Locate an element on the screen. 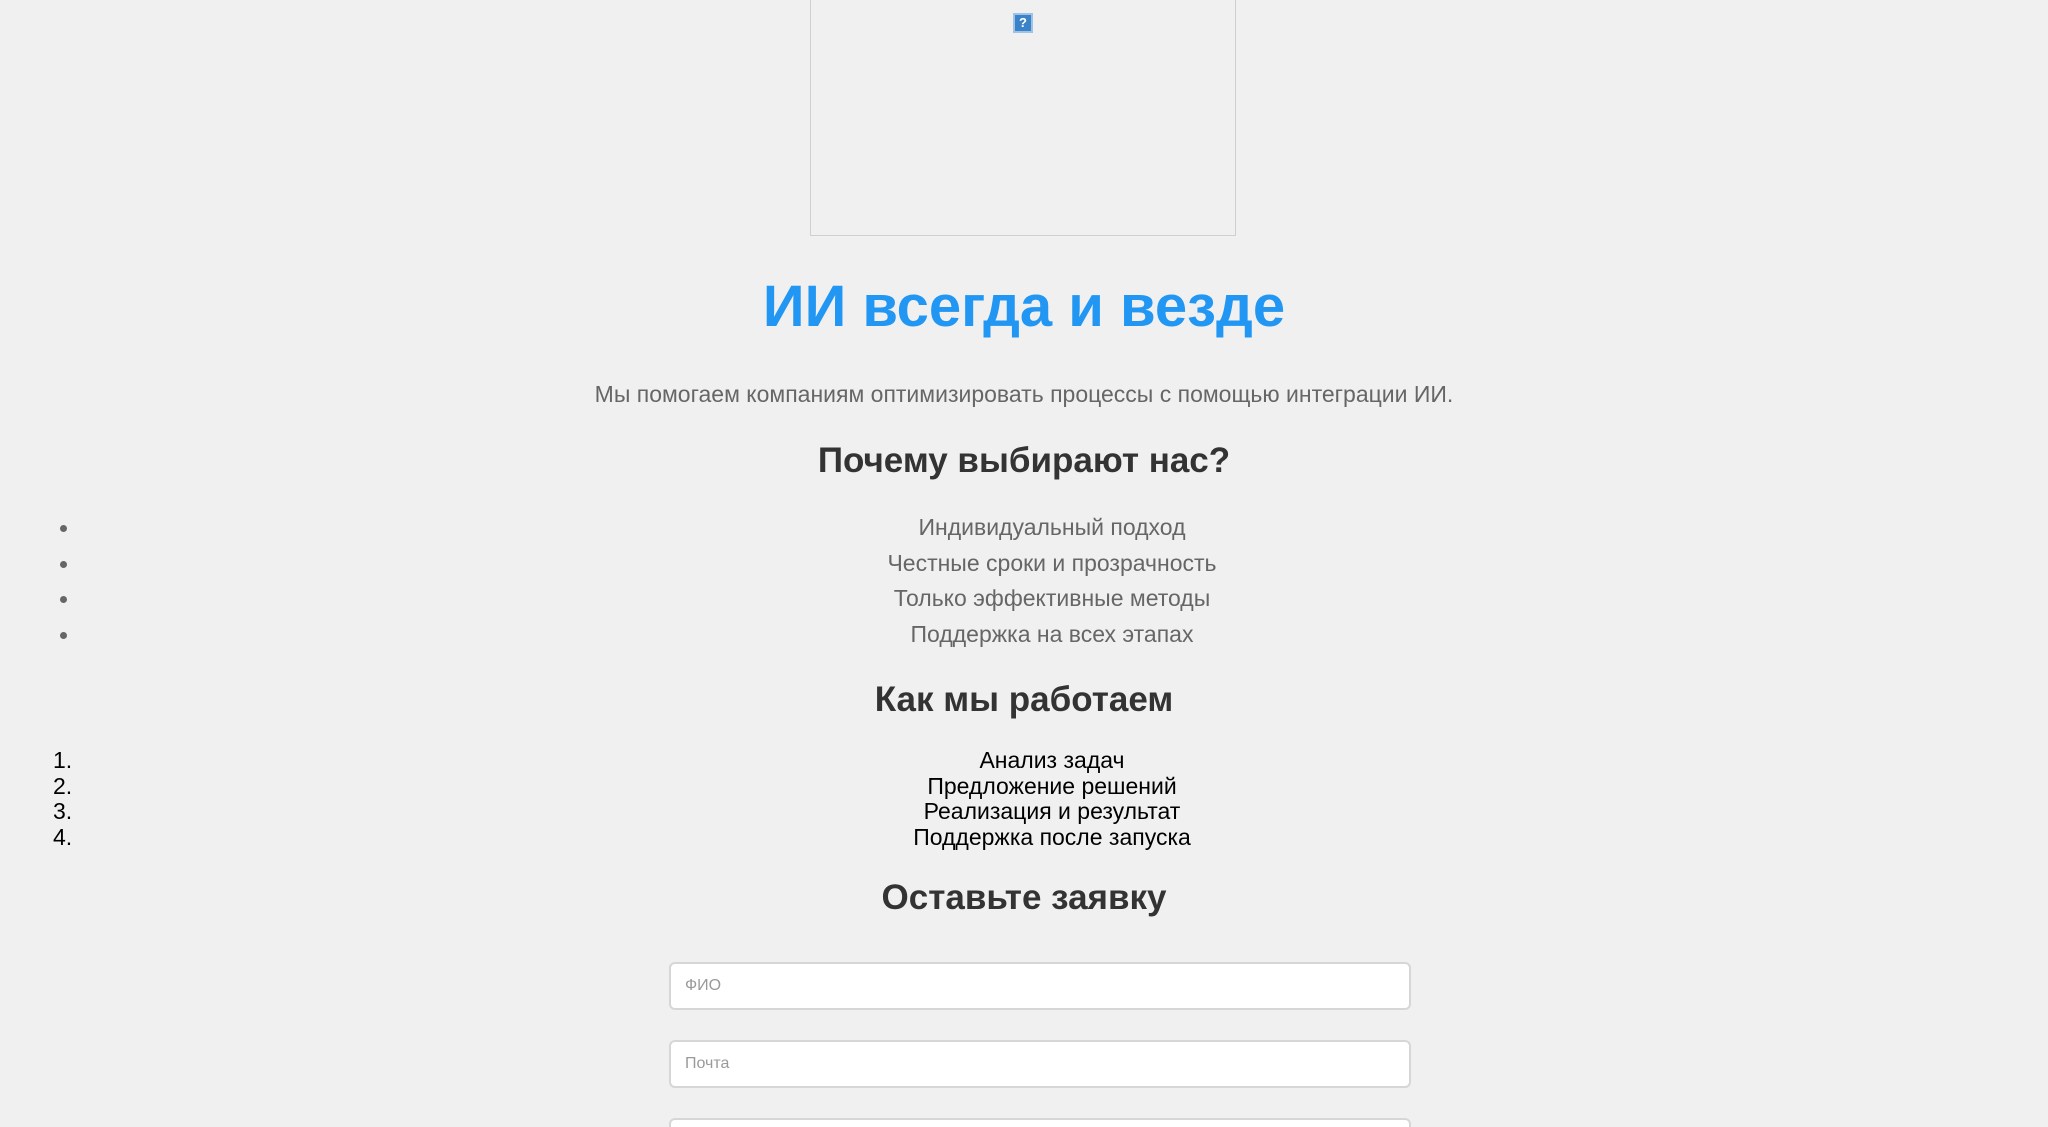 The image size is (2048, 1127). list-item: 2. Предложение решений is located at coordinates (1024, 786).